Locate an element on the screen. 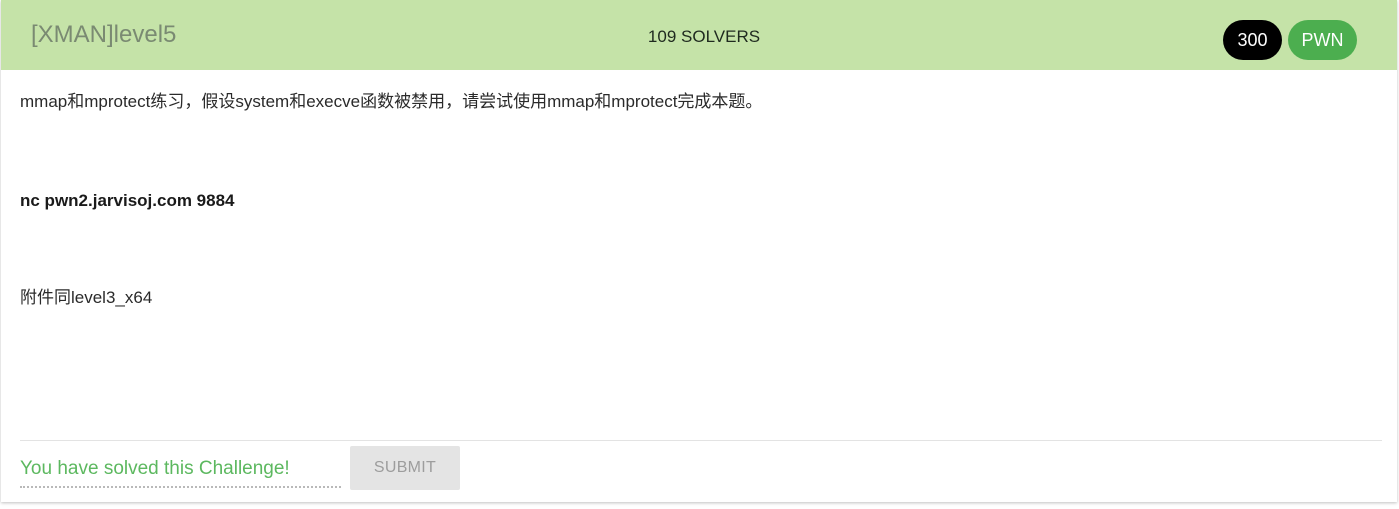 The width and height of the screenshot is (1399, 509). flag-input is located at coordinates (180, 470).